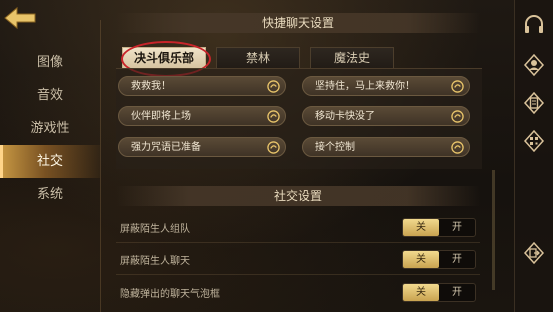  I want to click on phrase-label: 伙伴即将上场, so click(161, 116).